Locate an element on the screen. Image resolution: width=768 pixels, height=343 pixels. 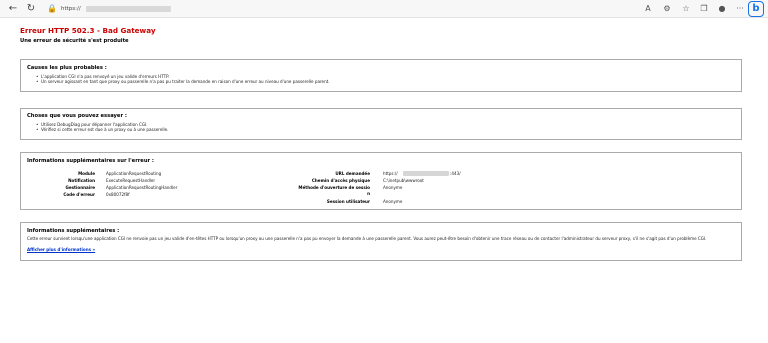
refresh-icon: ↻ is located at coordinates (31, 9).